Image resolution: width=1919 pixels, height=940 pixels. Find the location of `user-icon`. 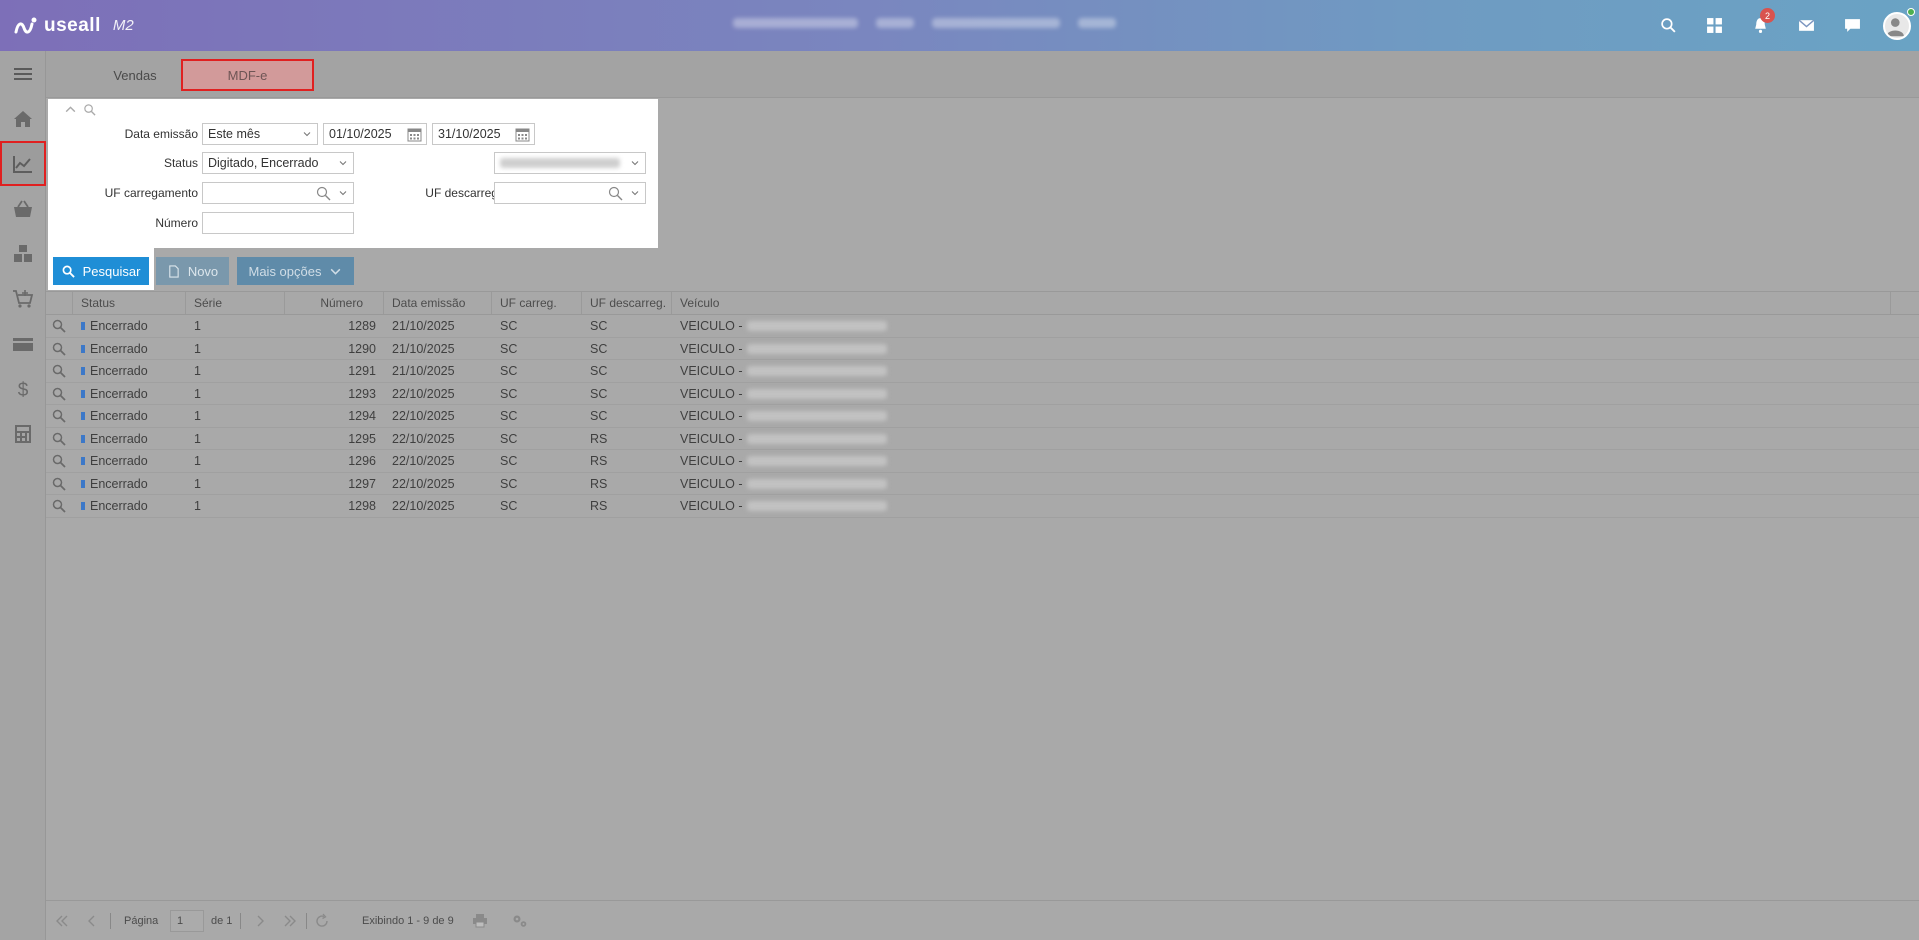

user-icon is located at coordinates (1895, 26).